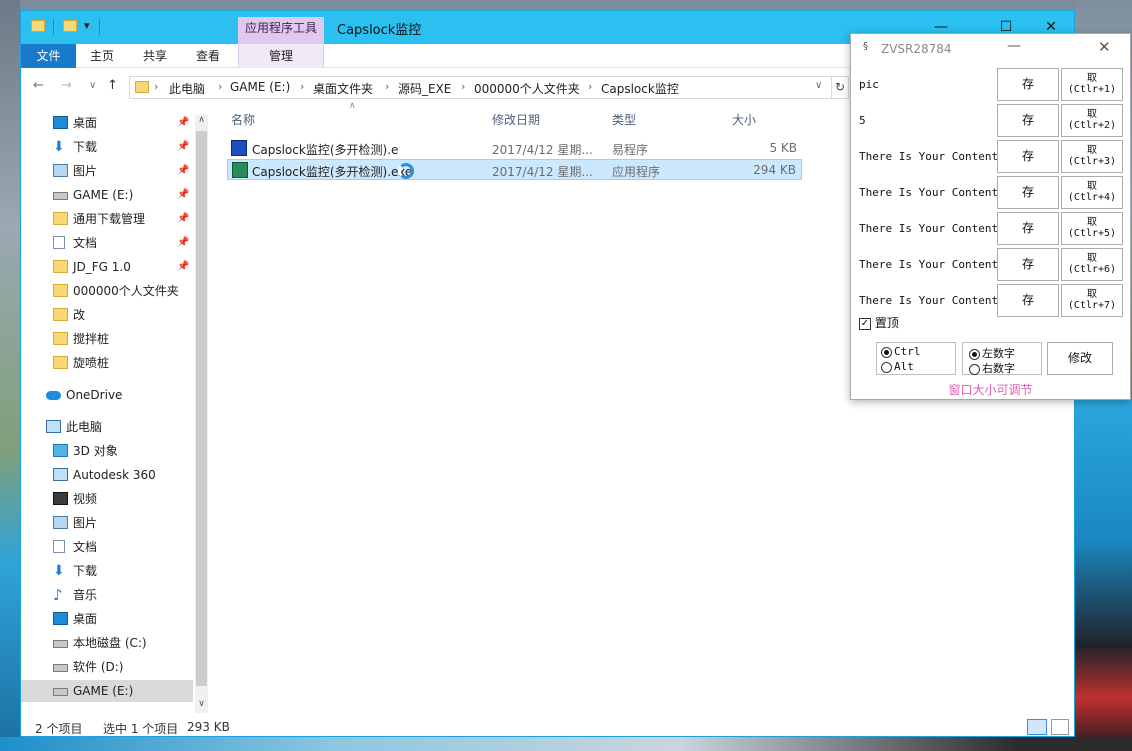 This screenshot has height=751, width=1132. What do you see at coordinates (107, 219) in the screenshot?
I see `nav-item: 通用下载管理 📌` at bounding box center [107, 219].